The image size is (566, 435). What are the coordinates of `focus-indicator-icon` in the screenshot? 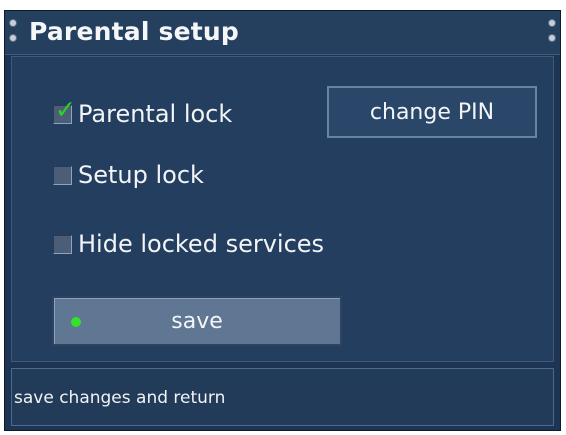 It's located at (76, 322).